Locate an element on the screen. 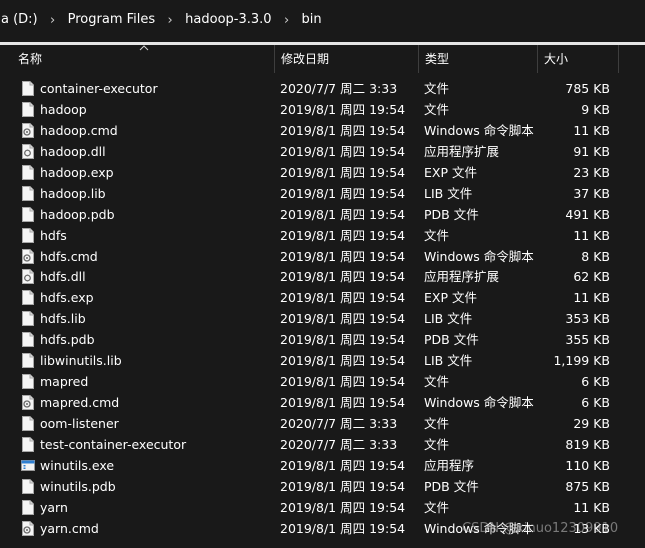  file-name: hadoop is located at coordinates (63, 109).